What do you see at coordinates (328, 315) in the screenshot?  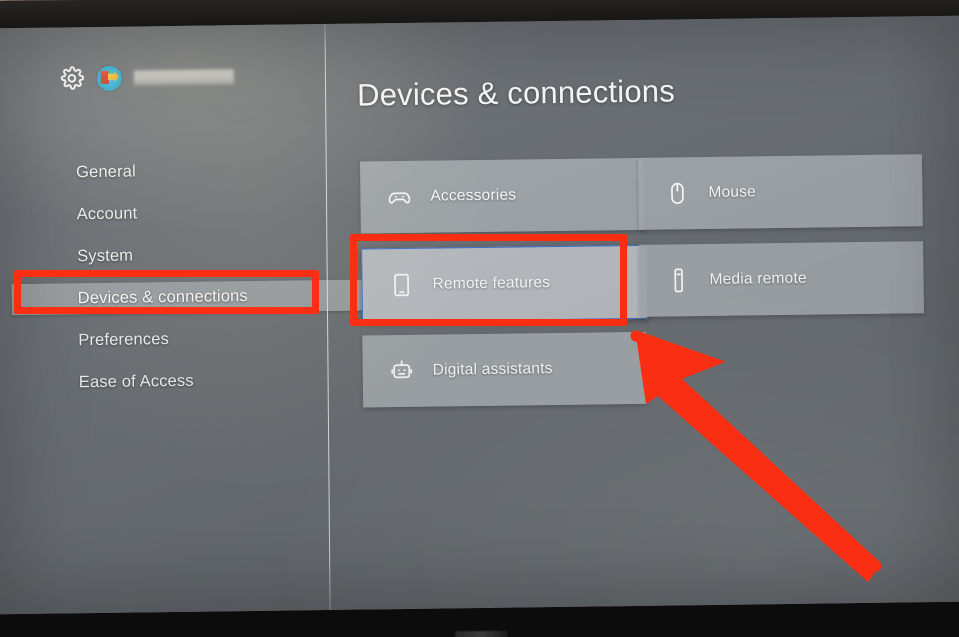 I see `sidebar-divider` at bounding box center [328, 315].